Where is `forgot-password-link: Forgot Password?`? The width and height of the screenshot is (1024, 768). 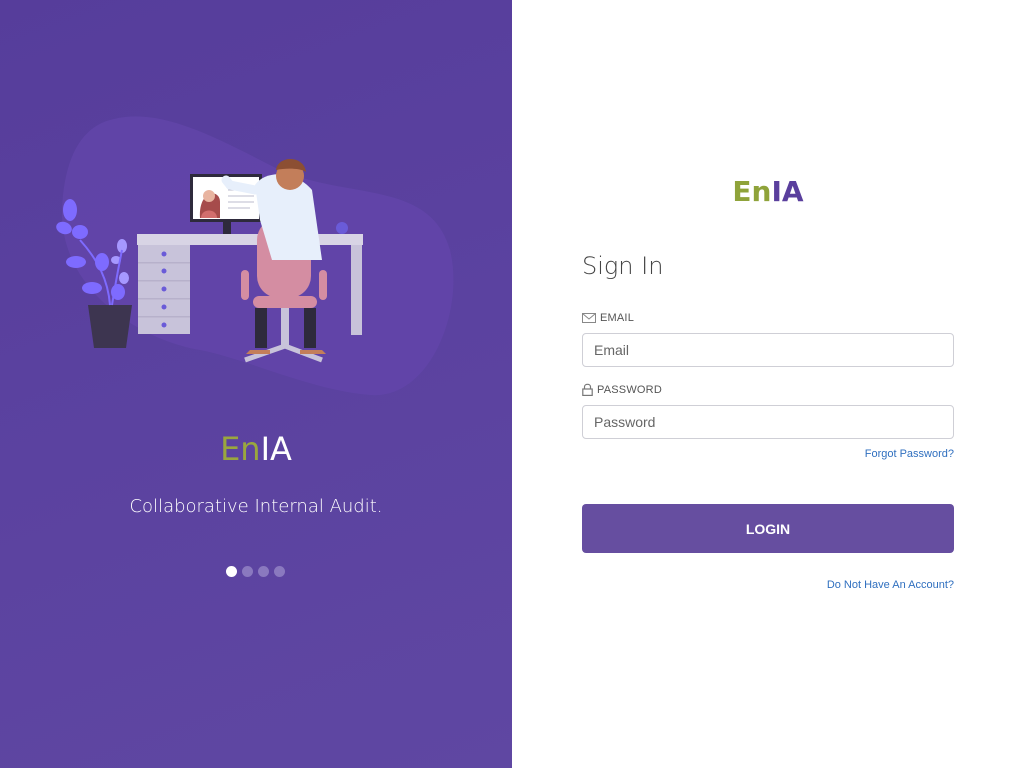 forgot-password-link: Forgot Password? is located at coordinates (909, 454).